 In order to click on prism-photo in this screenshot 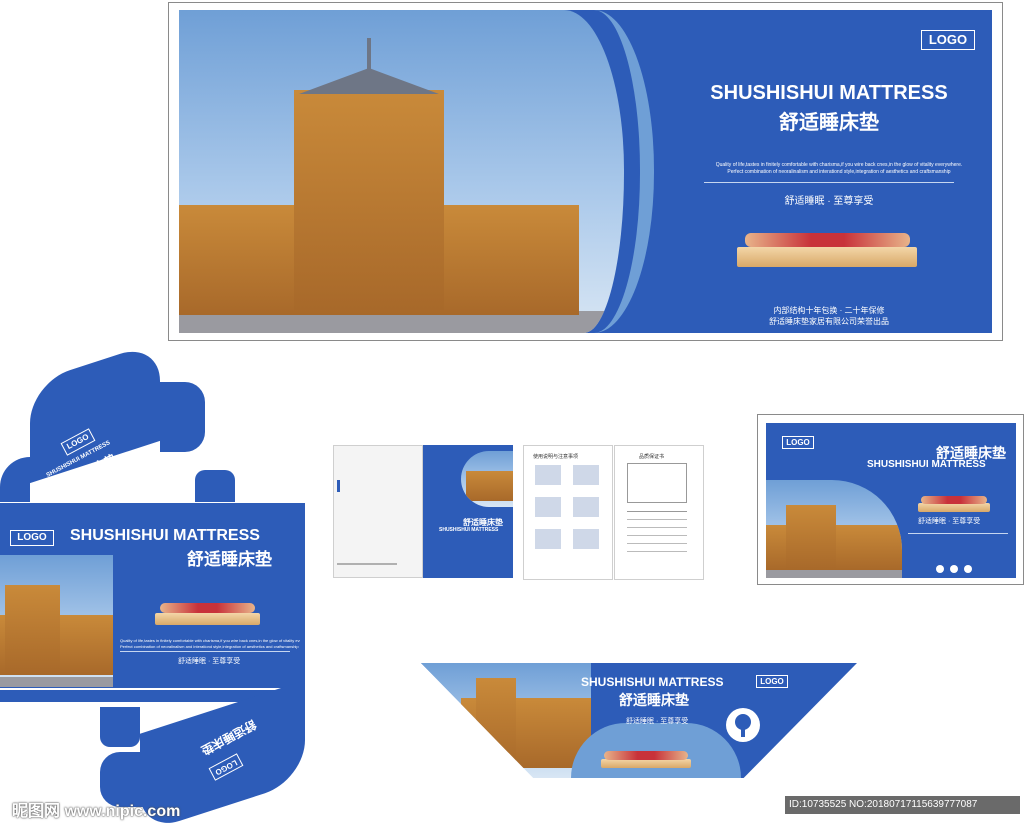, I will do `click(506, 720)`.